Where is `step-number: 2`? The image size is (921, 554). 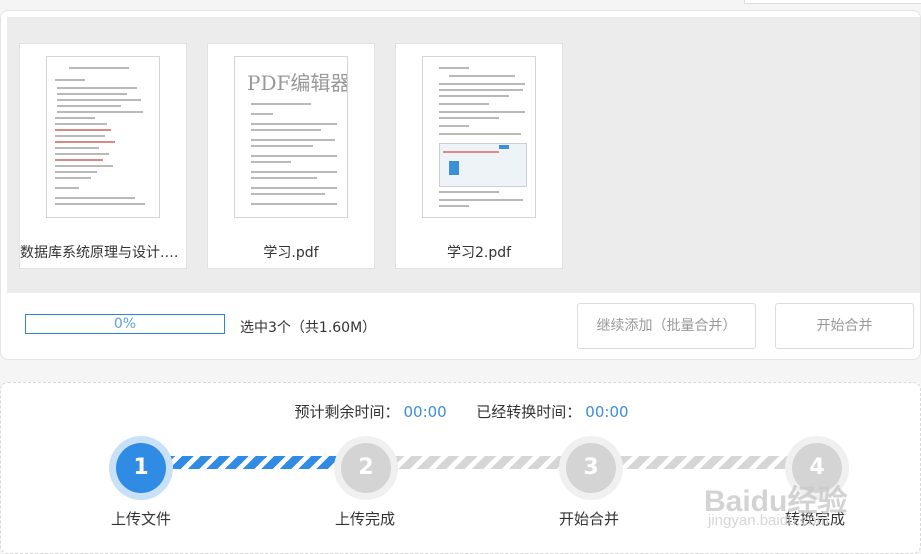
step-number: 2 is located at coordinates (366, 468).